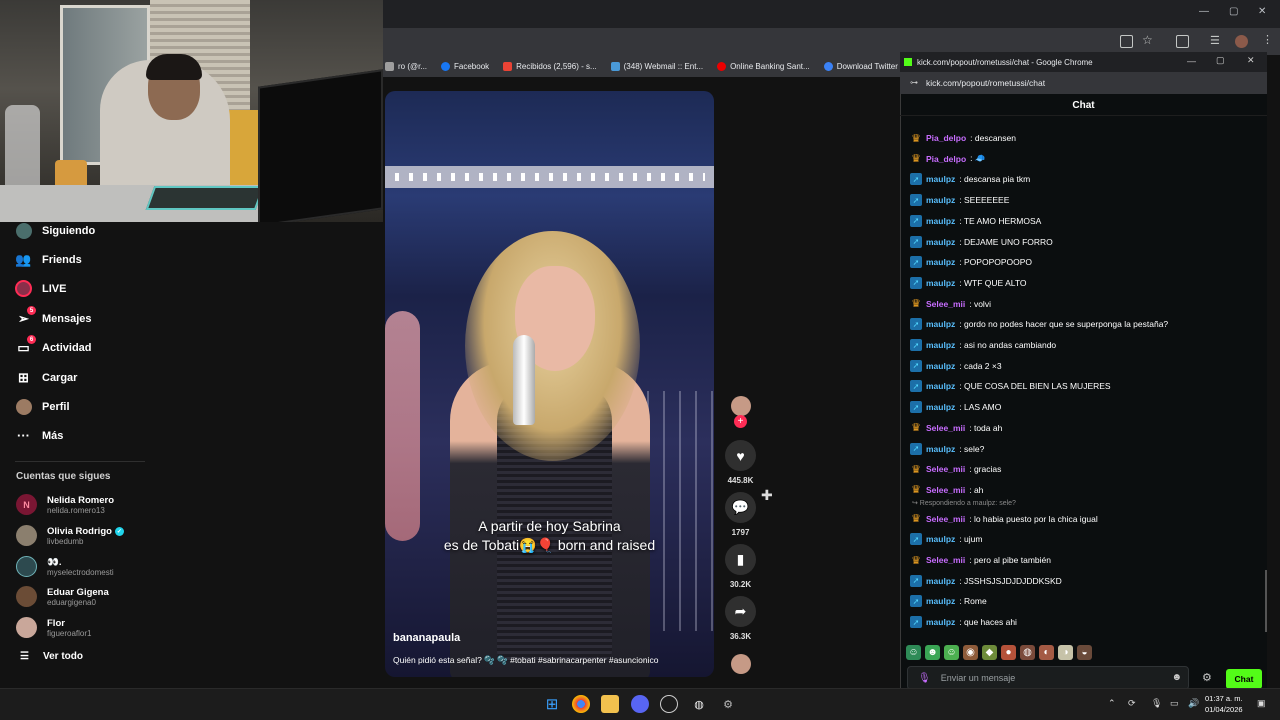  What do you see at coordinates (924, 678) in the screenshot?
I see `microphone-icon: 🎙` at bounding box center [924, 678].